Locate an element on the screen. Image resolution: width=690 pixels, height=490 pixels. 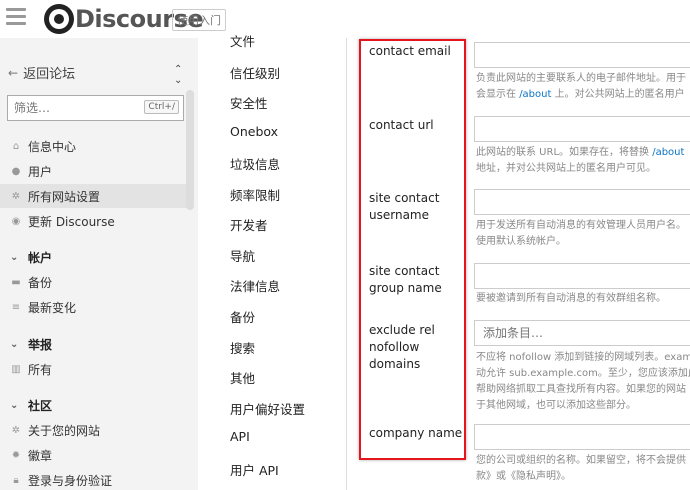
category-item: 垃圾信息 is located at coordinates (255, 163).